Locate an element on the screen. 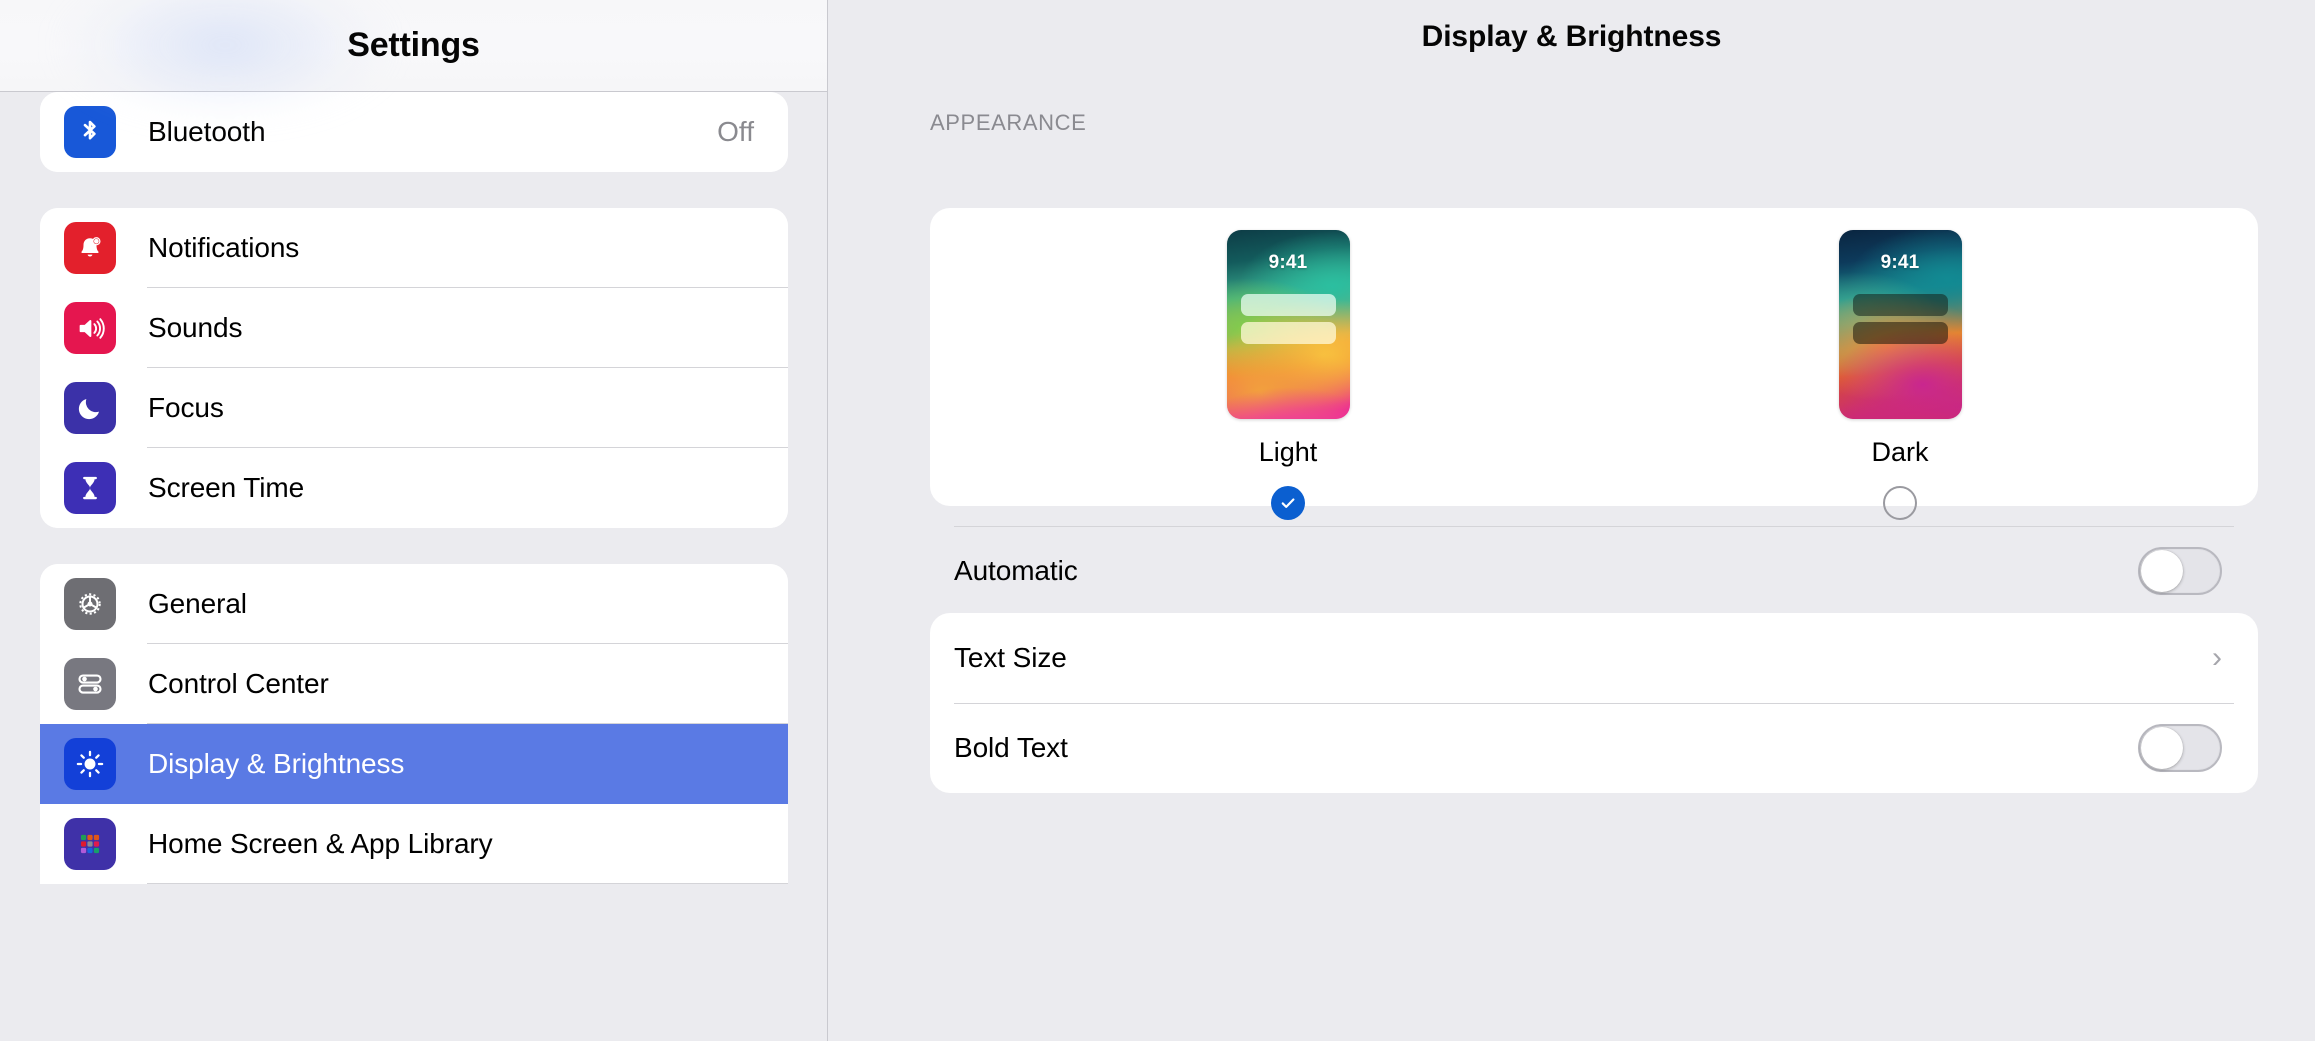  moon-icon is located at coordinates (90, 408).